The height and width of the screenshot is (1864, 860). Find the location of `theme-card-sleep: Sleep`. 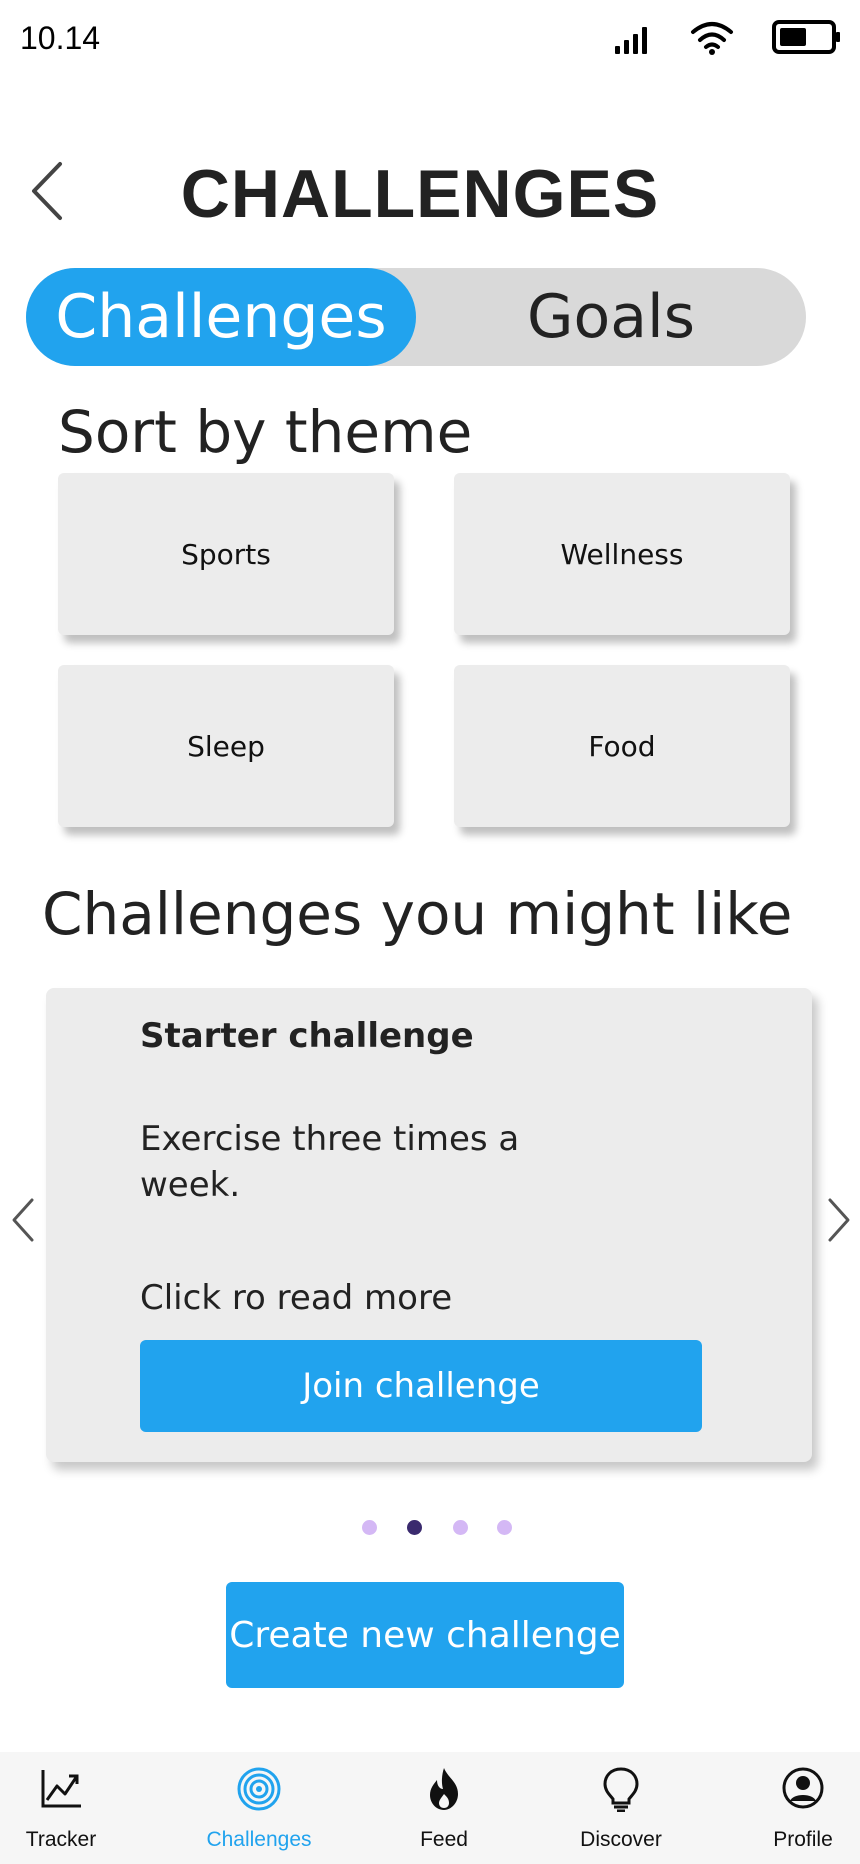

theme-card-sleep: Sleep is located at coordinates (226, 746).